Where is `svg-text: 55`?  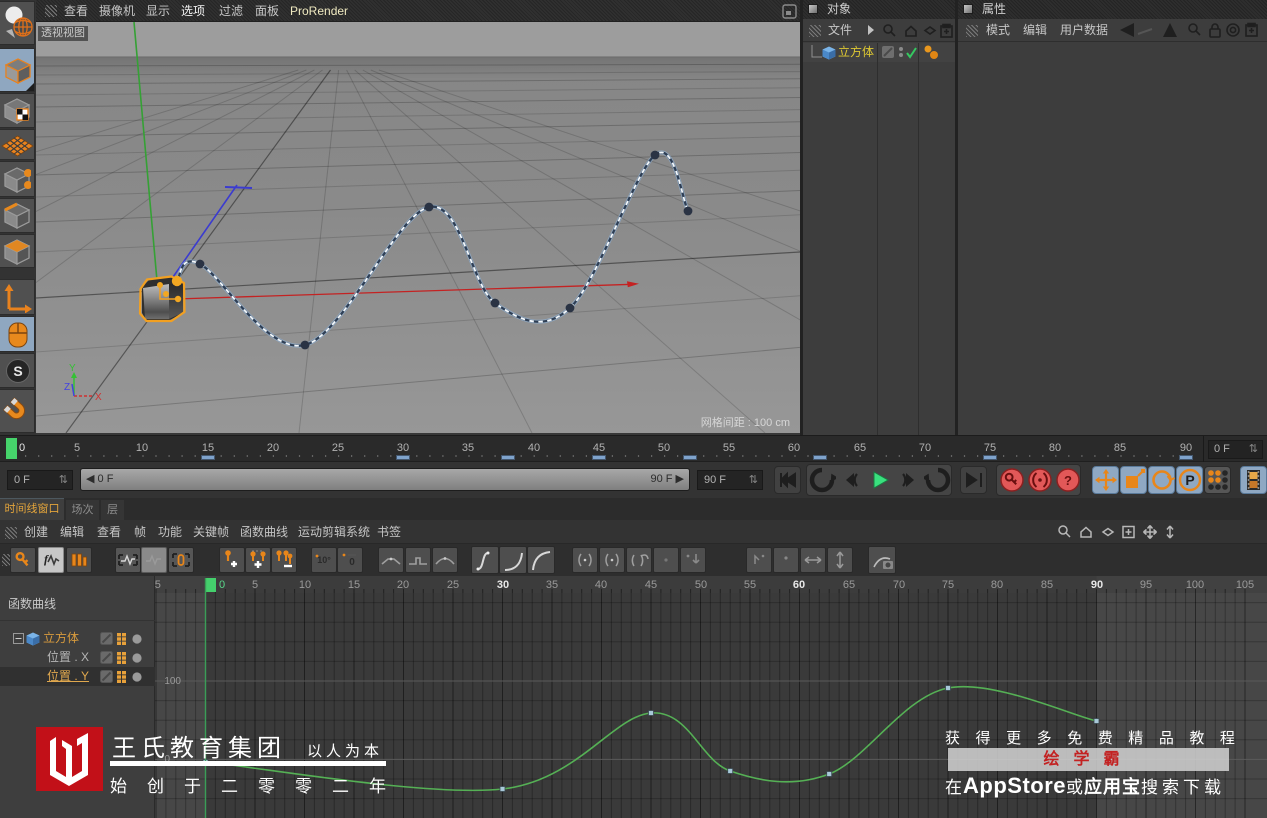
svg-text: 55 is located at coordinates (750, 585).